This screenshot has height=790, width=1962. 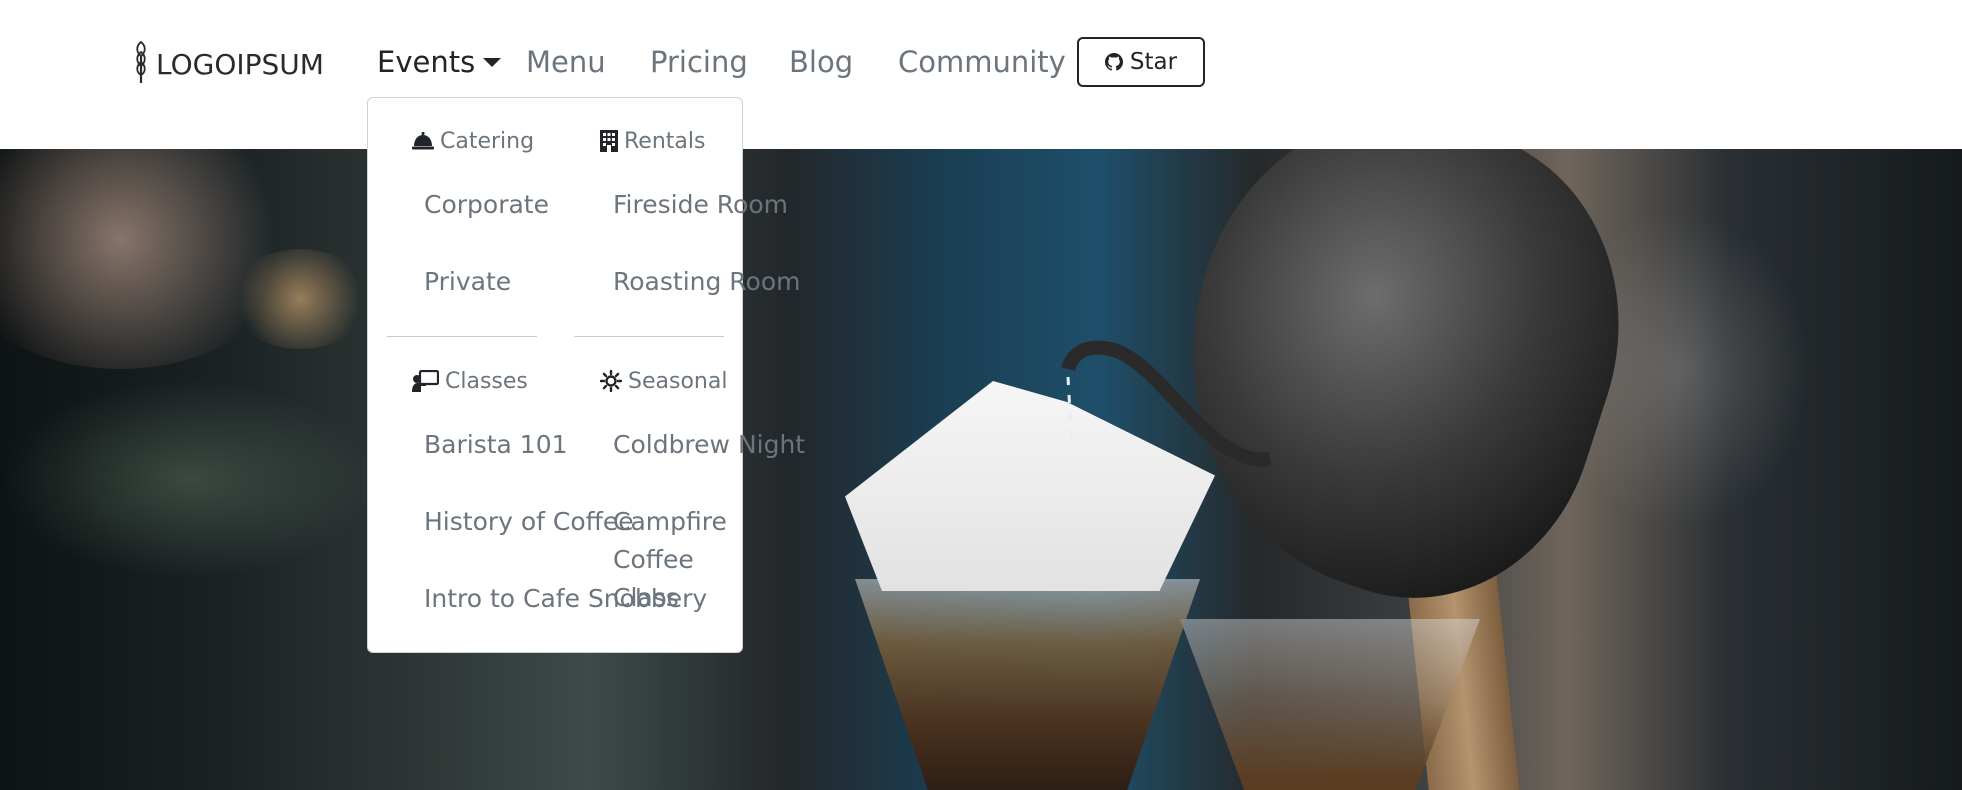 I want to click on dropdown-item-roasting-room: Roasting Room, so click(x=707, y=282).